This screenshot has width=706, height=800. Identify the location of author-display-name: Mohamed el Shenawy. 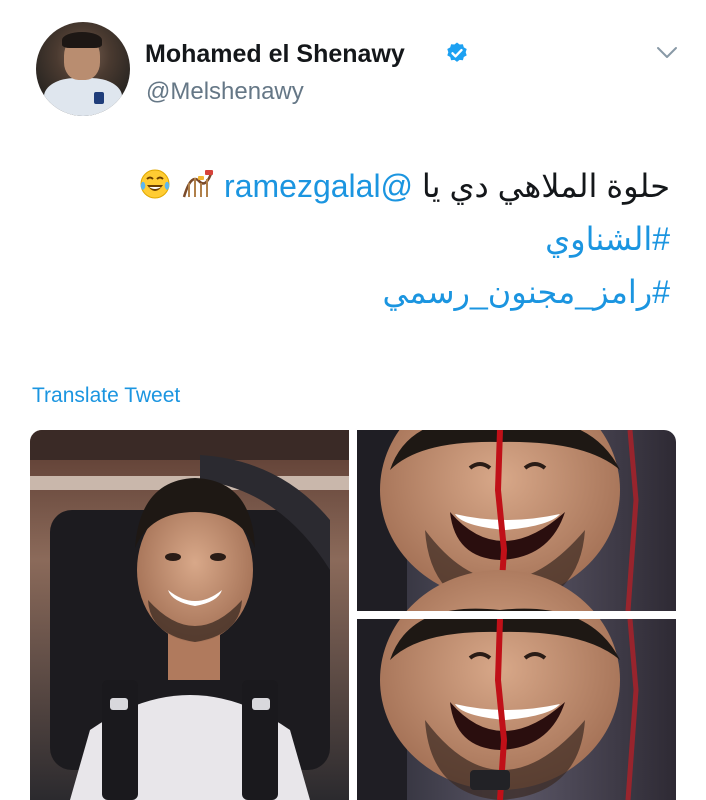
(275, 54).